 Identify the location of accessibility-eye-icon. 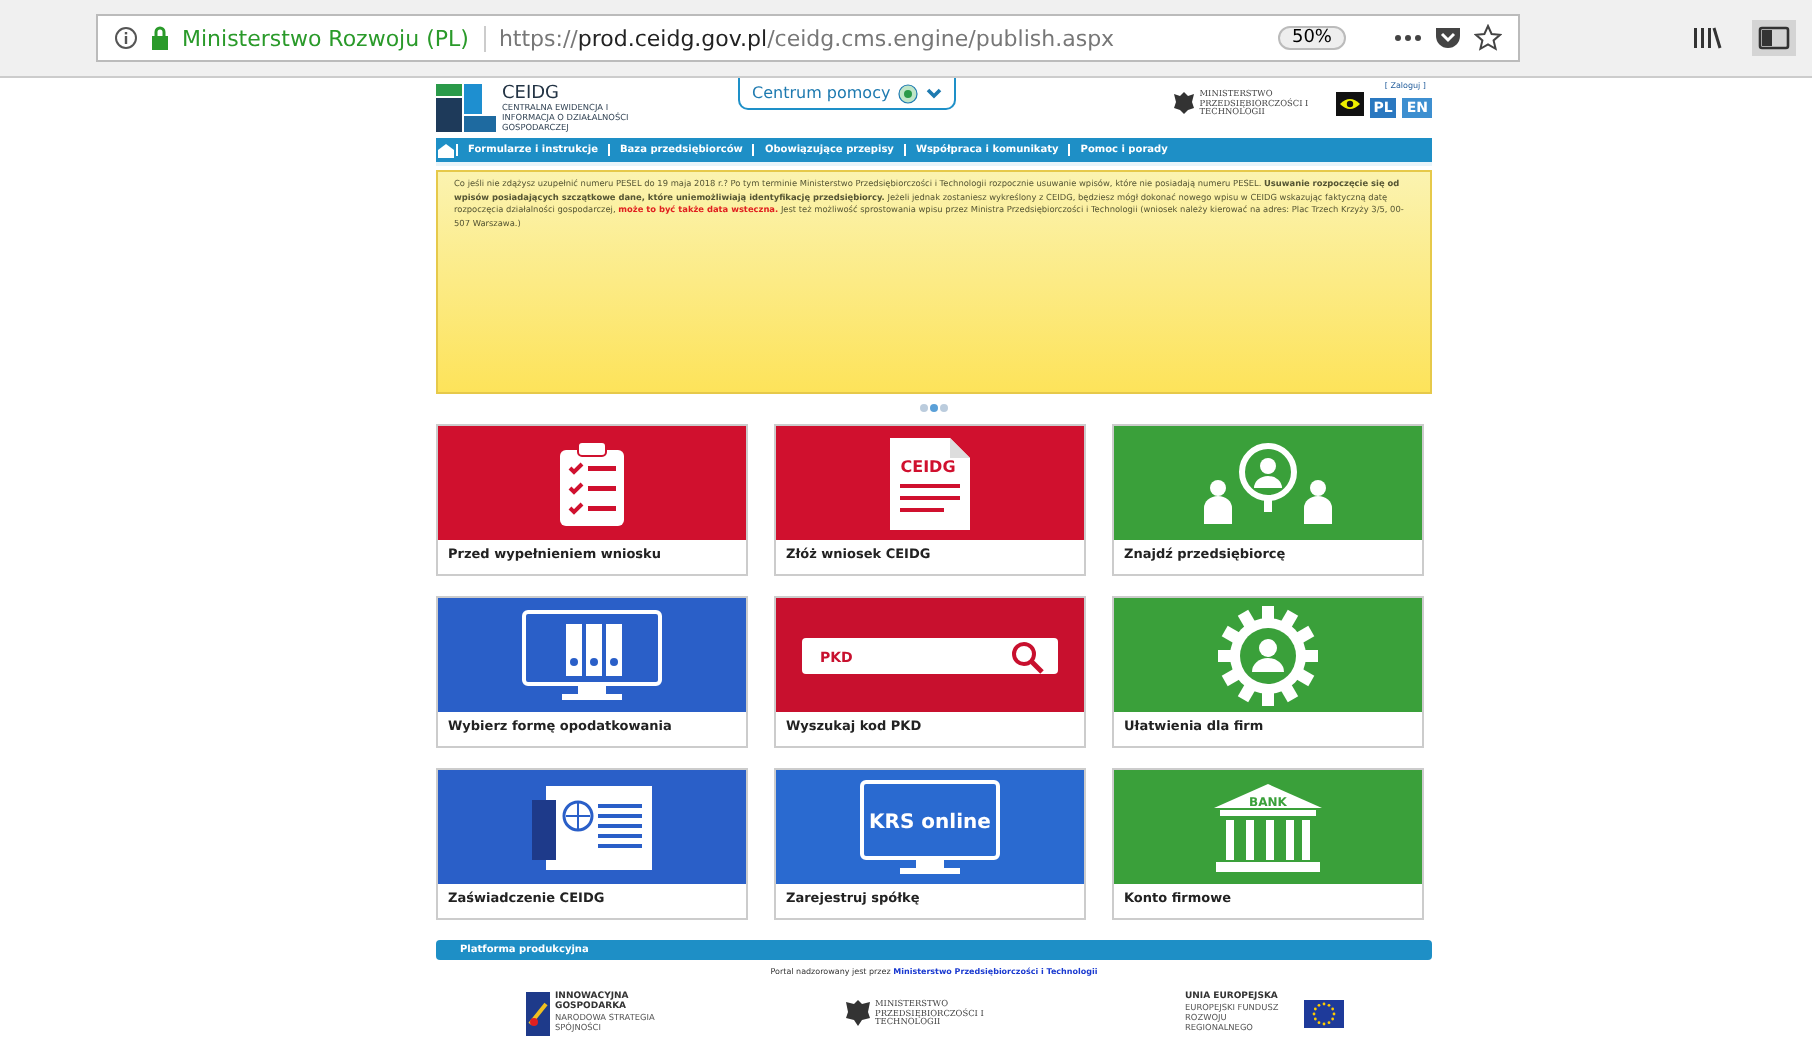
(1349, 104).